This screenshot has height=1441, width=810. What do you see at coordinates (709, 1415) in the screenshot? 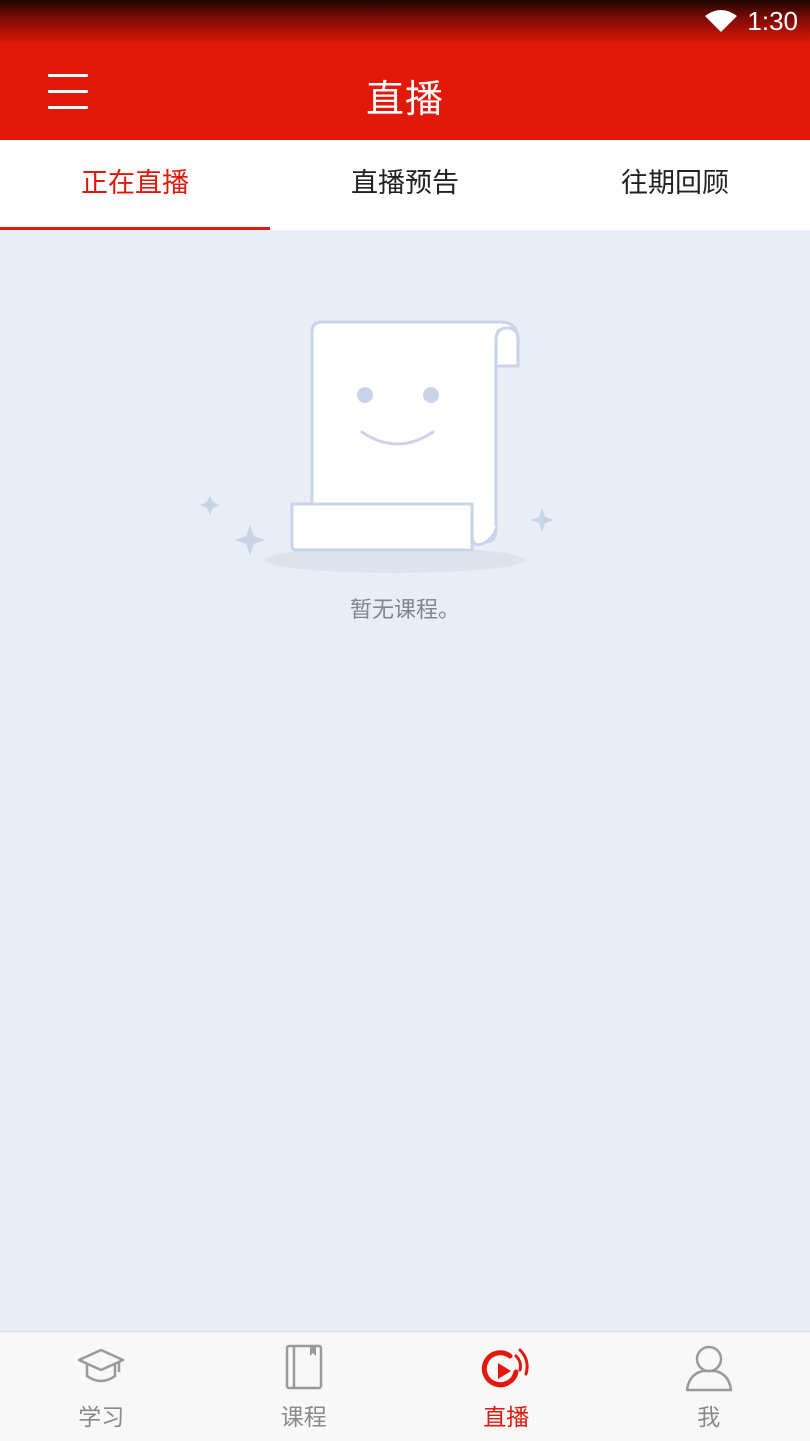
I see `nav-label-me: 我` at bounding box center [709, 1415].